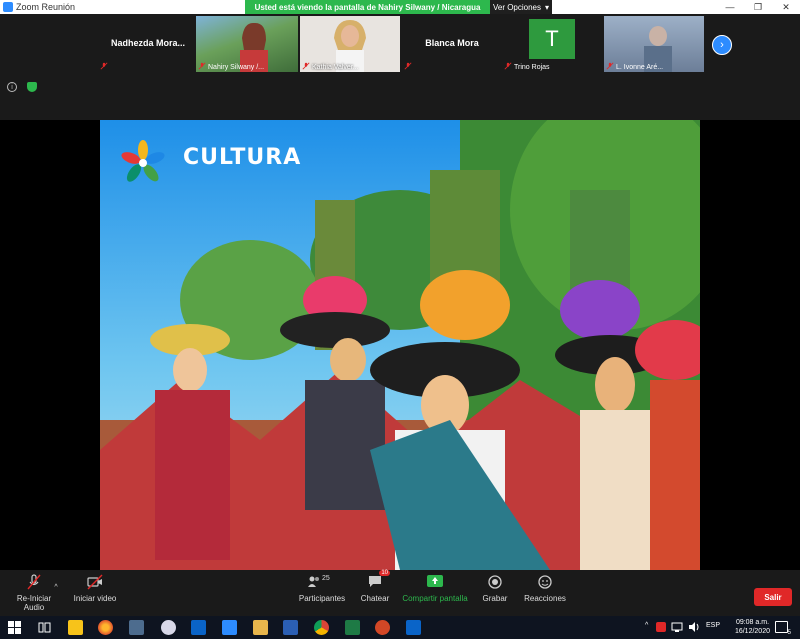 The height and width of the screenshot is (639, 800). What do you see at coordinates (198, 627) in the screenshot?
I see `outlook-icon` at bounding box center [198, 627].